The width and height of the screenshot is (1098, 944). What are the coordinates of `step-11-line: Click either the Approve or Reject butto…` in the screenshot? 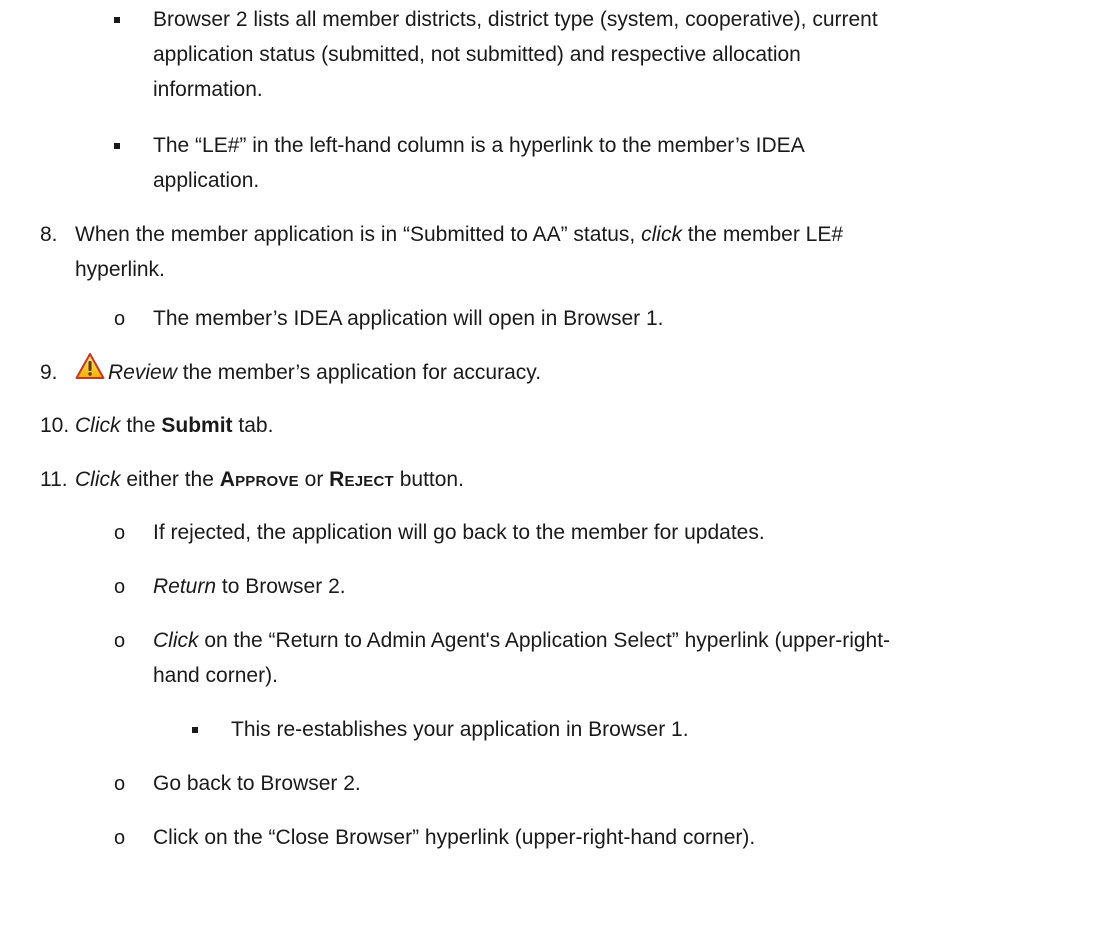 It's located at (269, 480).